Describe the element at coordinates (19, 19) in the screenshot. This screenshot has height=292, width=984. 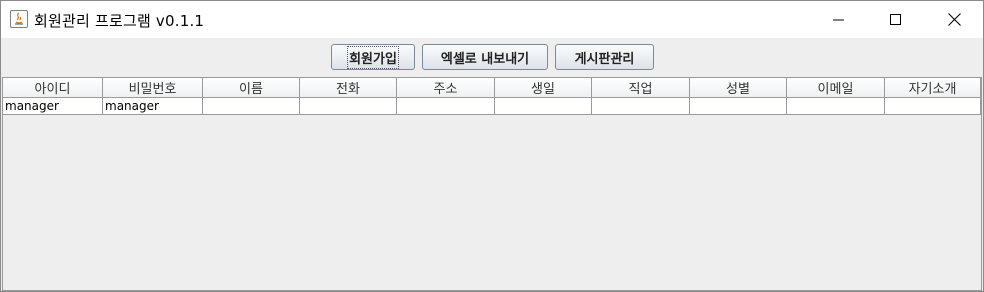
I see `java-app-icon` at that location.